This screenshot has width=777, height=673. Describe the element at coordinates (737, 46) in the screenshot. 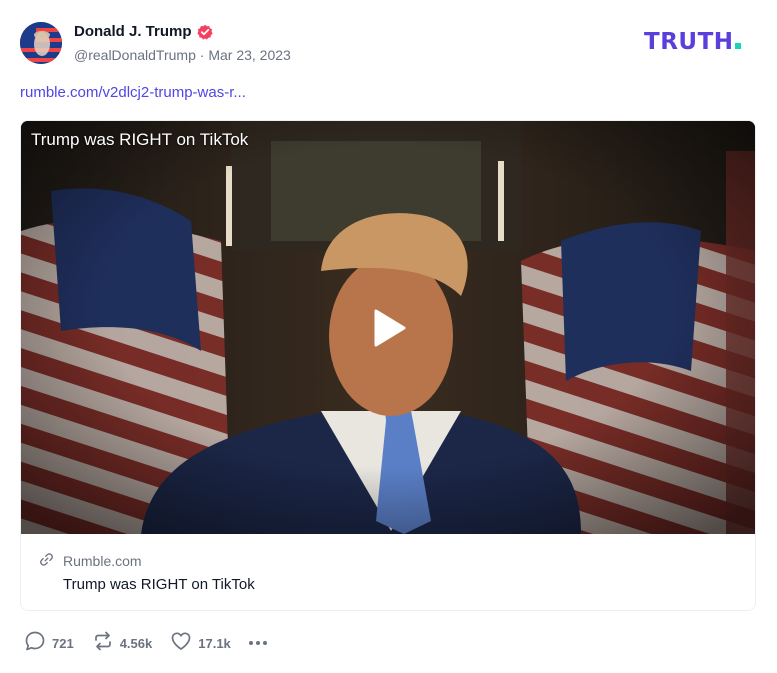

I see `brand-dot` at that location.